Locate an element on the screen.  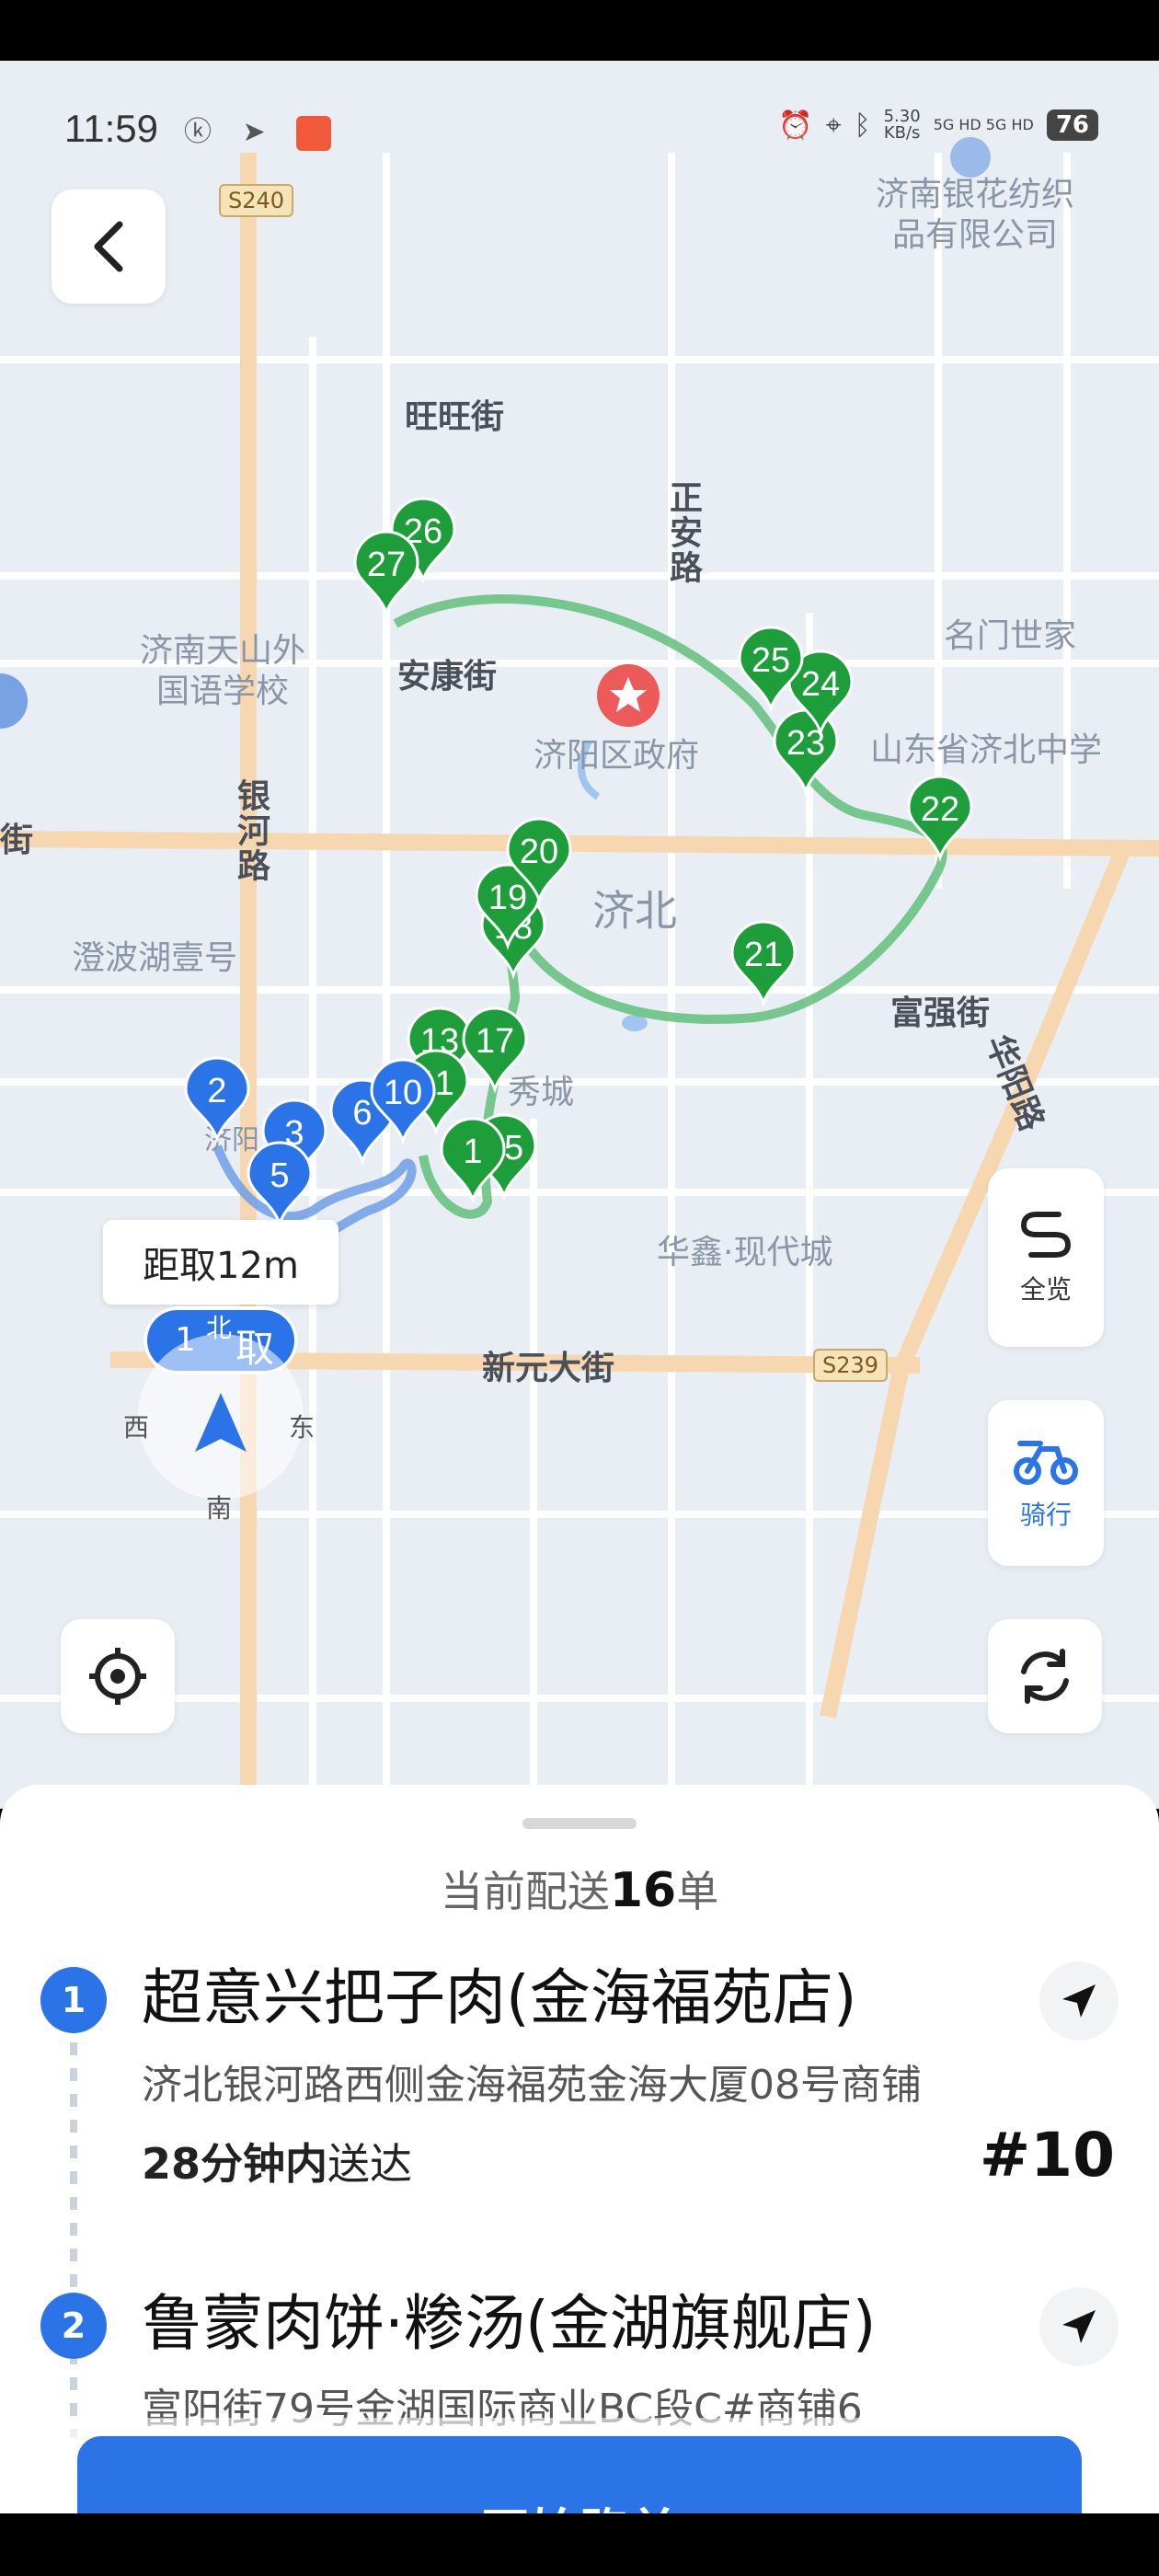
deliver-time-suffix: 送达 is located at coordinates (370, 2164).